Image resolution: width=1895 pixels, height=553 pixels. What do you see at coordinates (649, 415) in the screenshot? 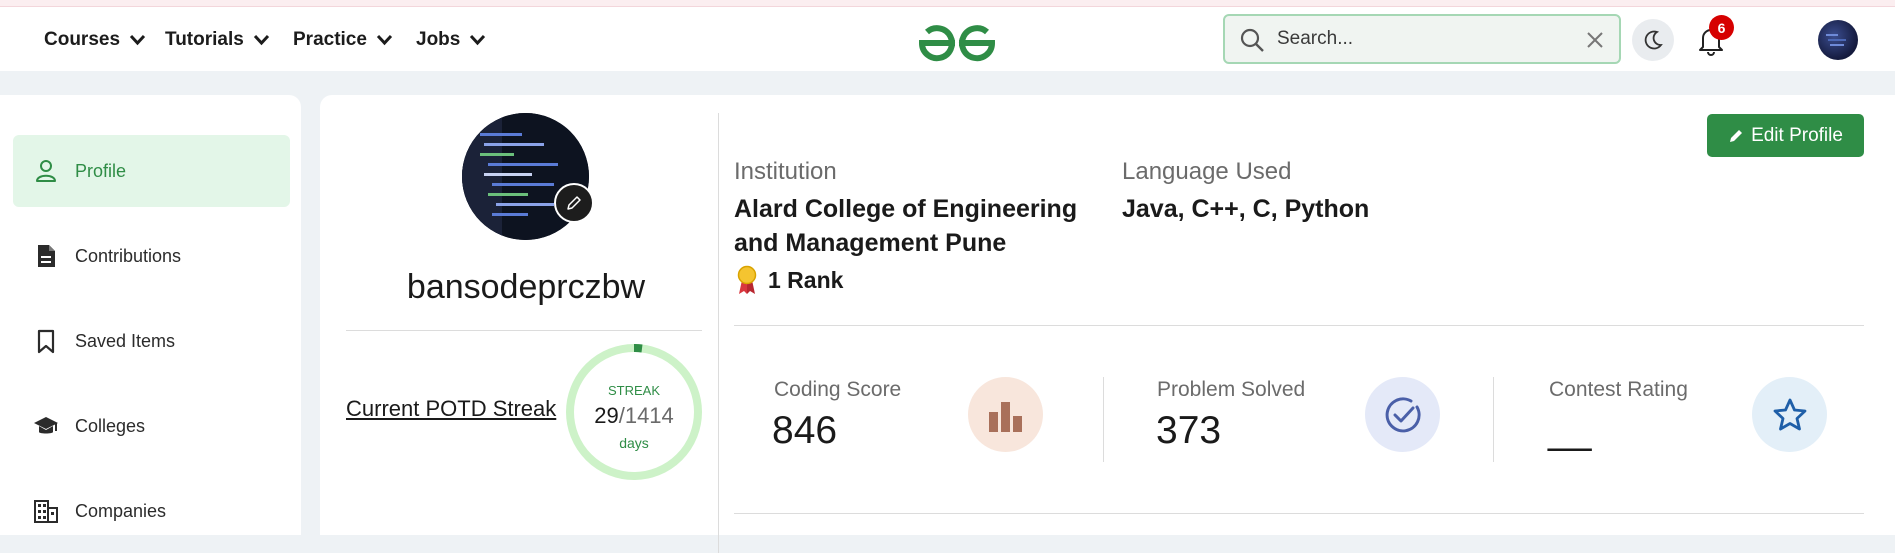
I see `streak-total: 1414` at bounding box center [649, 415].